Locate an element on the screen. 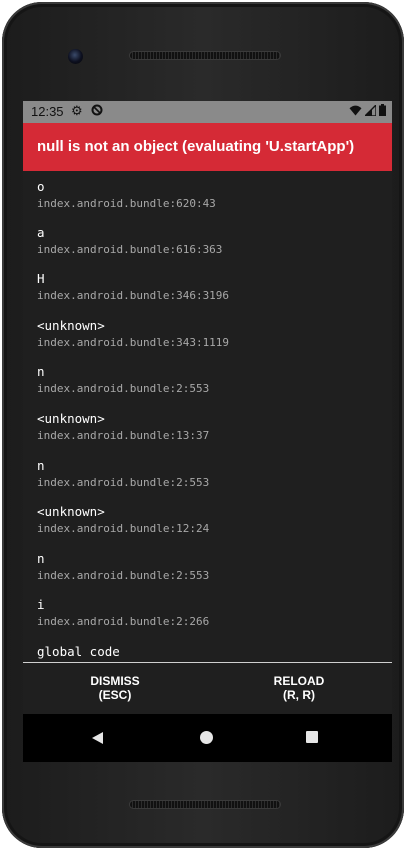 The width and height of the screenshot is (407, 852). frame-method: i is located at coordinates (41, 604).